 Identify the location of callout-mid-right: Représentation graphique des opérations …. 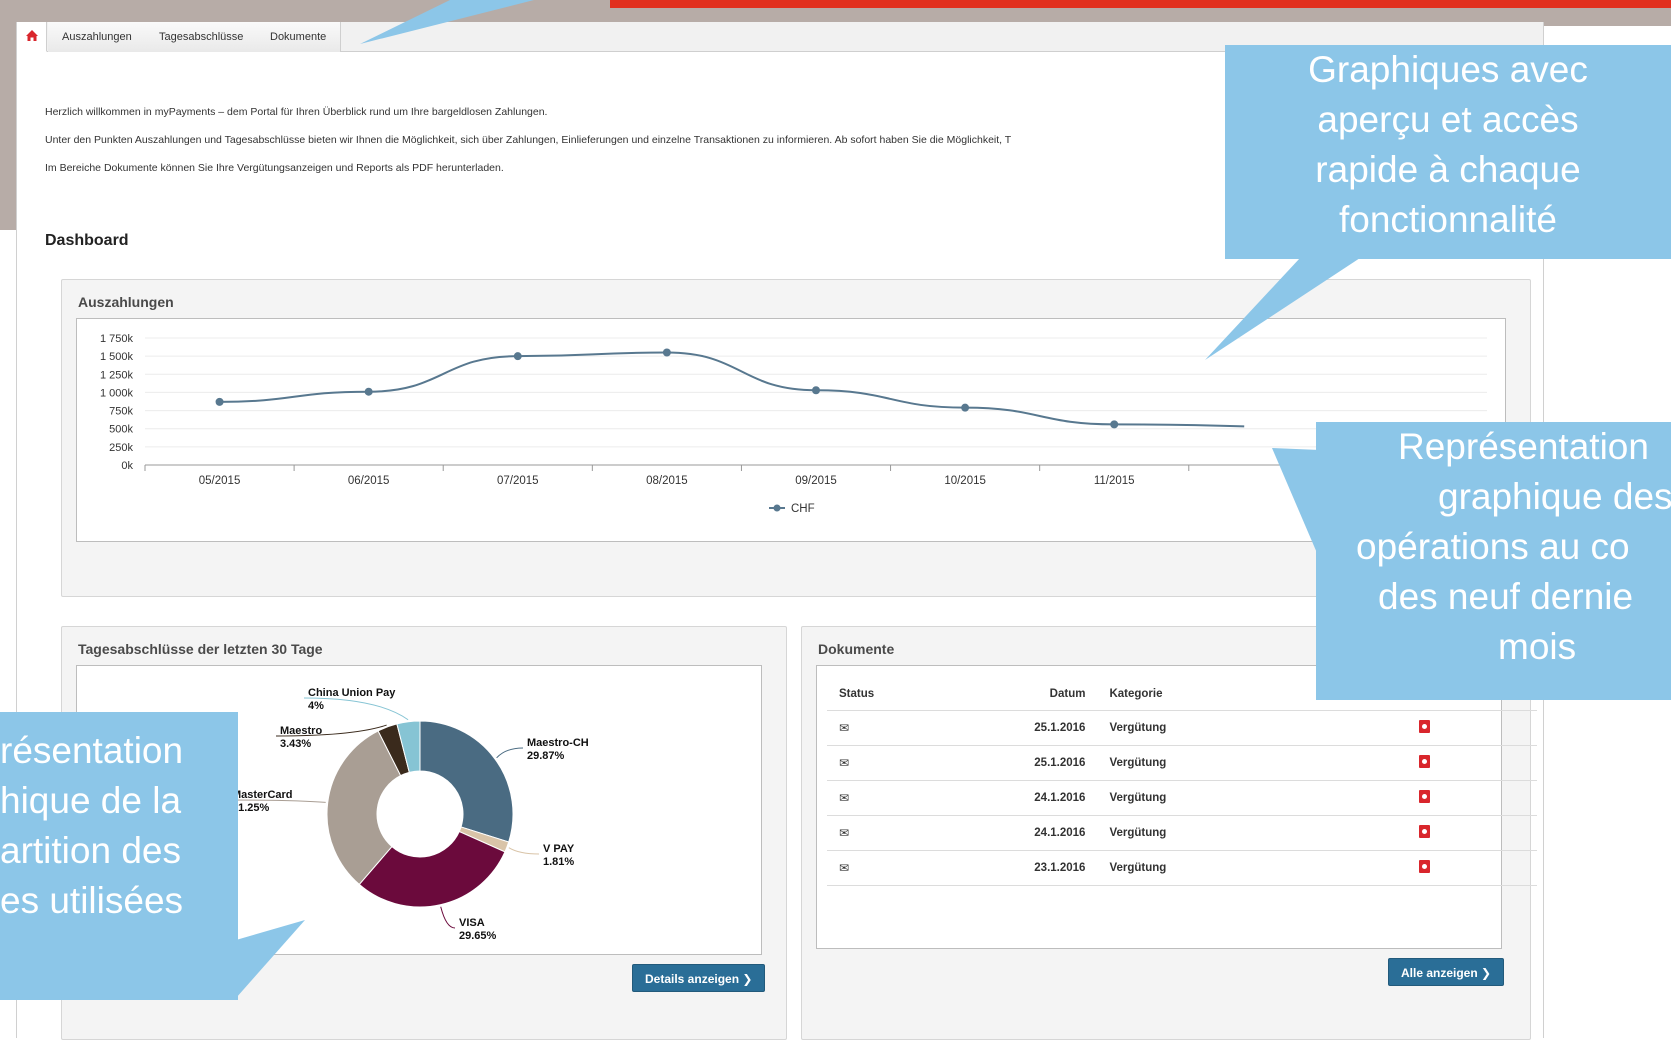
(1493, 561).